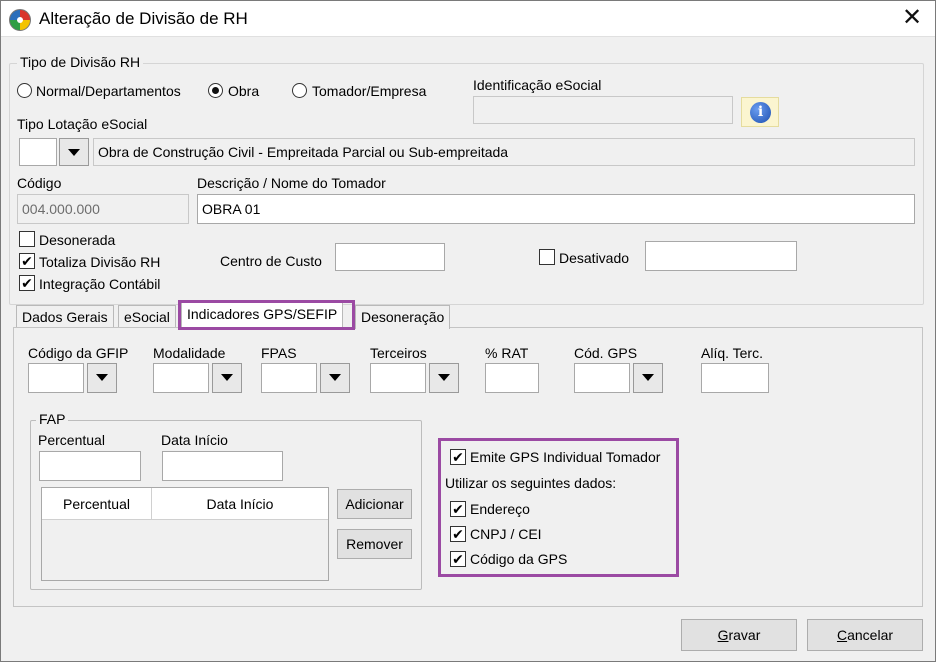 The image size is (936, 662). Describe the element at coordinates (27, 283) in the screenshot. I see `integracao-checkbox: ✔` at that location.